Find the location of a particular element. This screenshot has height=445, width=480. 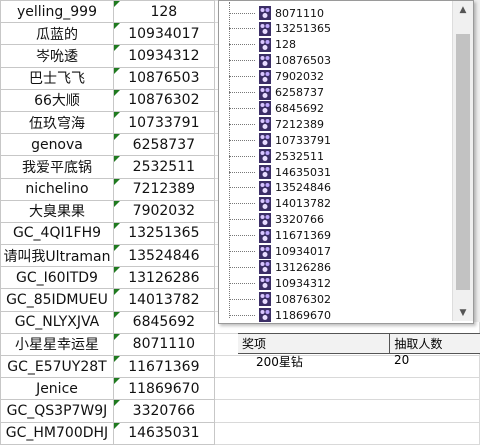

cell-user-id: 10733791 is located at coordinates (163, 122).